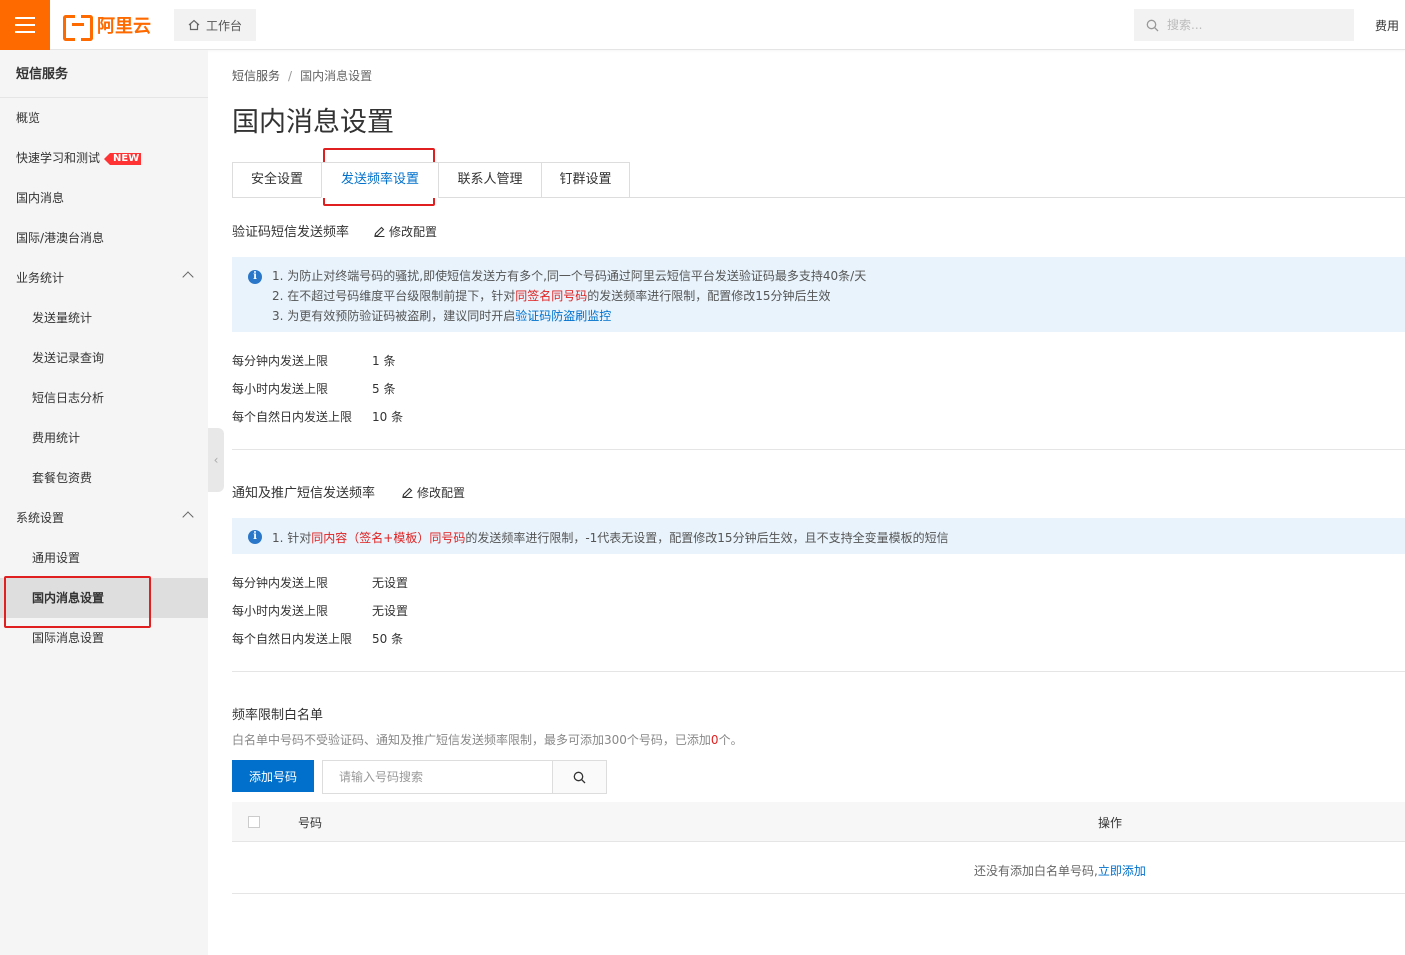 The width and height of the screenshot is (1405, 955). I want to click on notify-limit-per-day: 每个自然日内发送上限 50 条, so click(317, 638).